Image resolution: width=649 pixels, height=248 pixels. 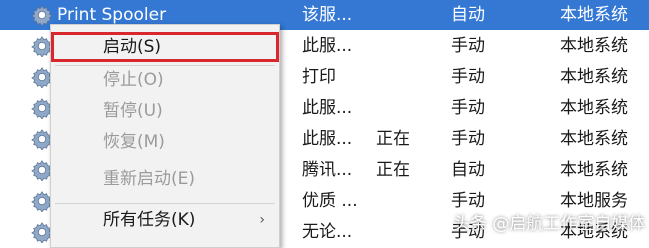 What do you see at coordinates (149, 179) in the screenshot?
I see `menu-item-label: 重新启动(E)` at bounding box center [149, 179].